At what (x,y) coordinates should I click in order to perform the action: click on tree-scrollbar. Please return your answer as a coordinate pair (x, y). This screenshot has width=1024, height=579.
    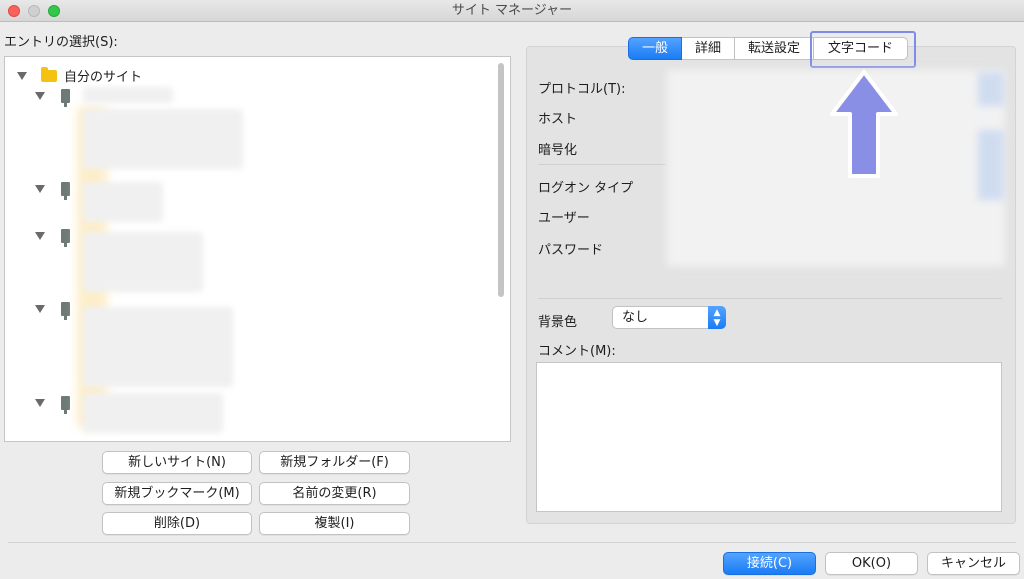
    Looking at the image, I should click on (501, 180).